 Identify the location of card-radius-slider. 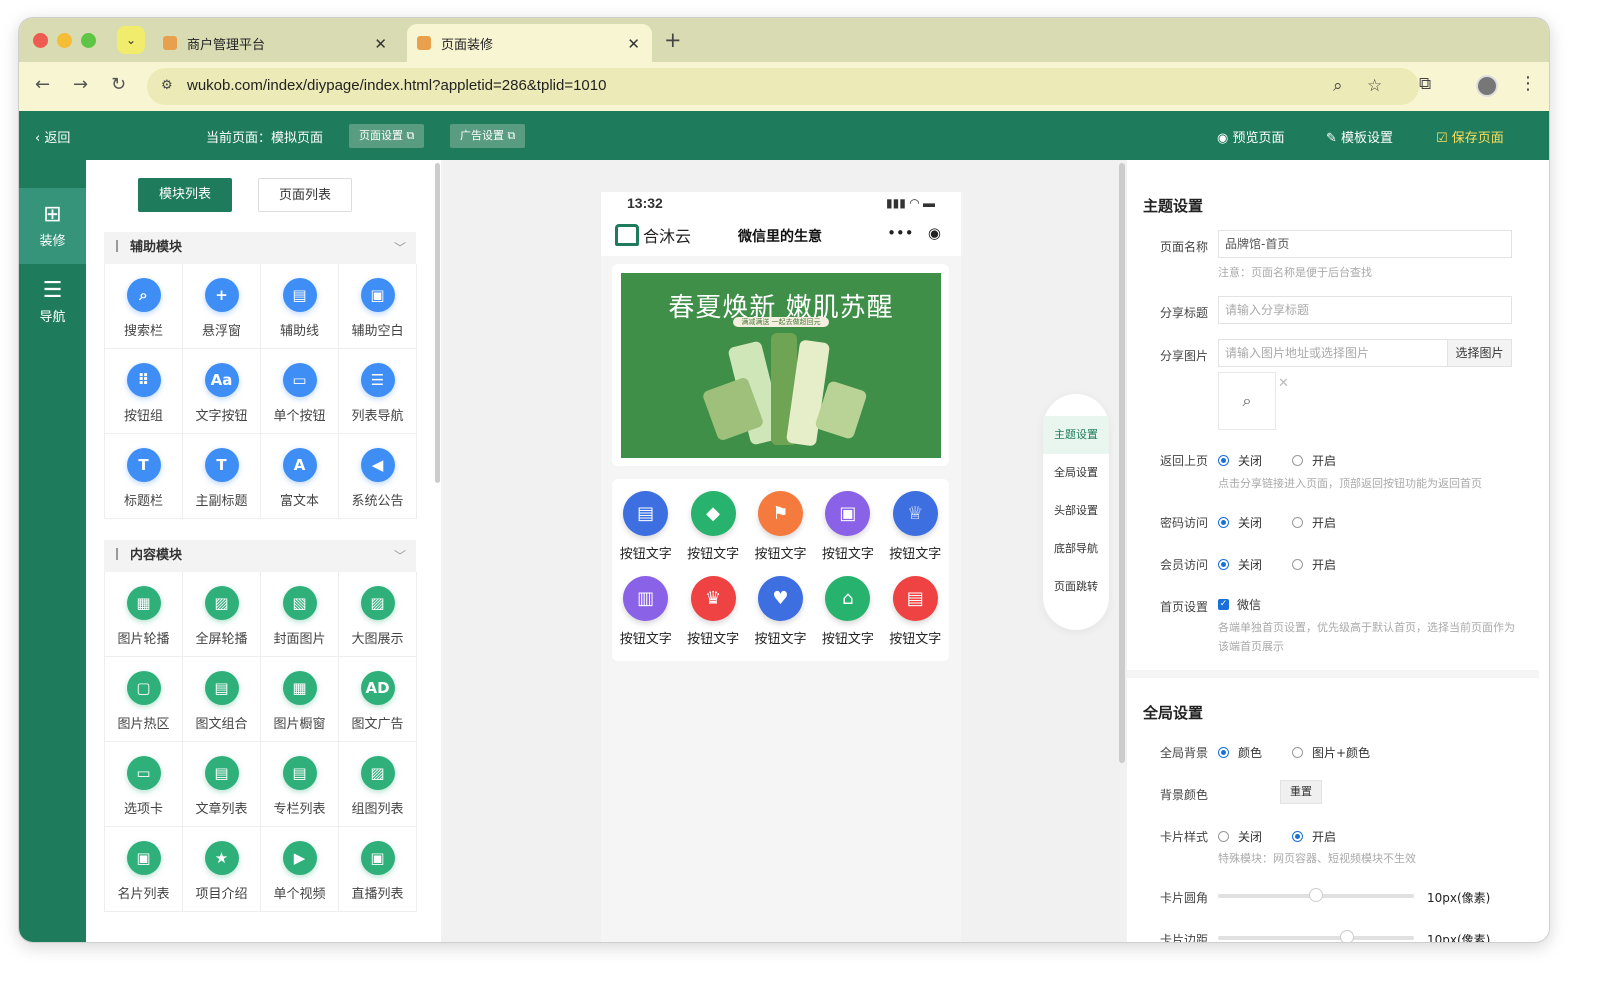
(1316, 895).